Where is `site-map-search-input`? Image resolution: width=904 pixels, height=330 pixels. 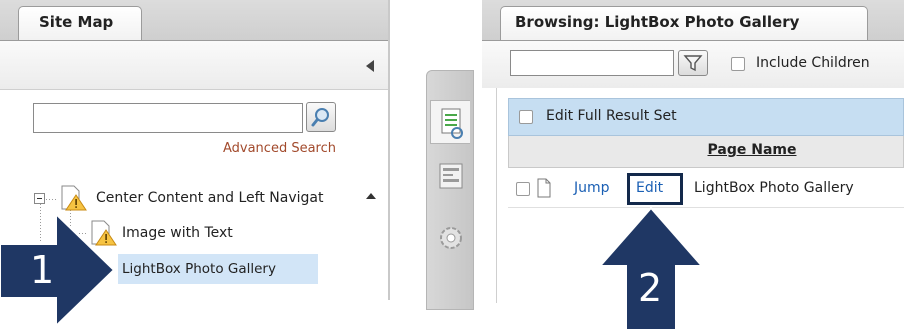
site-map-search-input is located at coordinates (168, 118).